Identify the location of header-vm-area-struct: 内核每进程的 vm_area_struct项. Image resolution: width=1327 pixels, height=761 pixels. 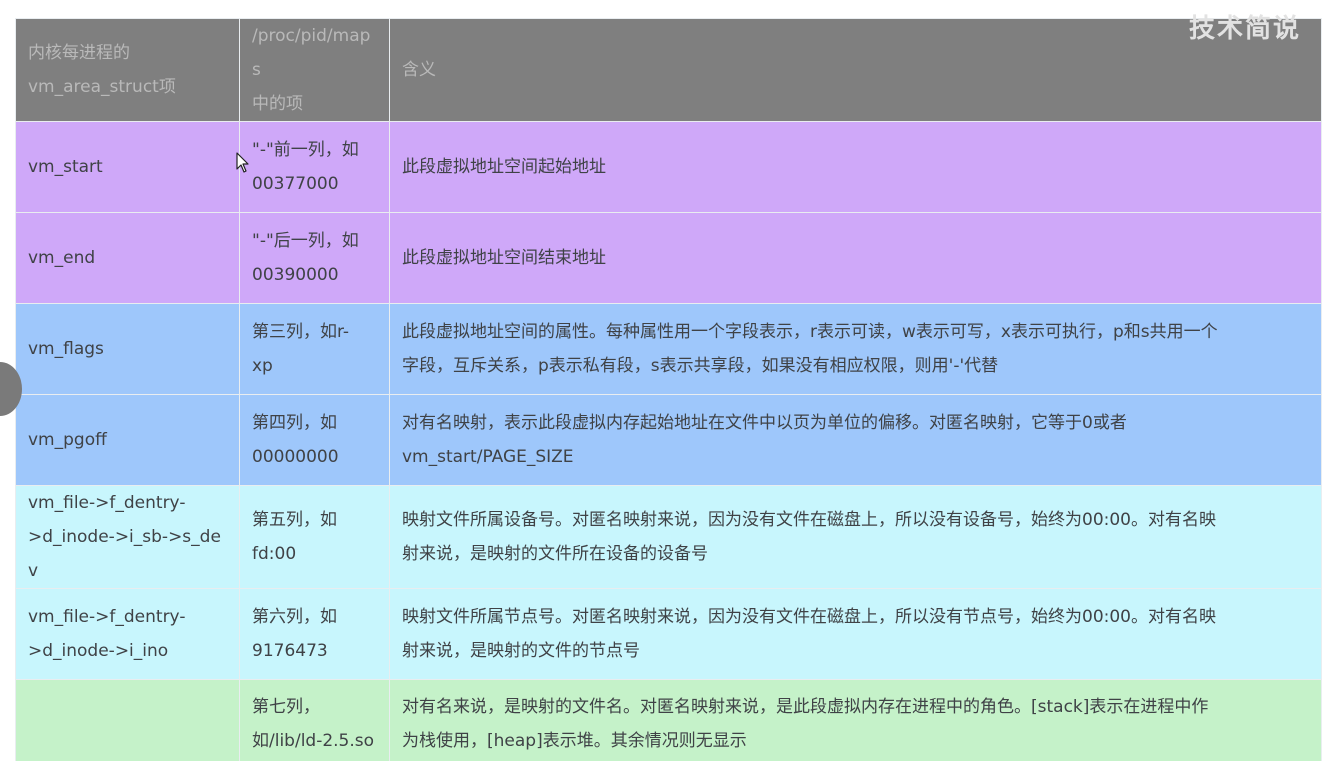
(127, 70).